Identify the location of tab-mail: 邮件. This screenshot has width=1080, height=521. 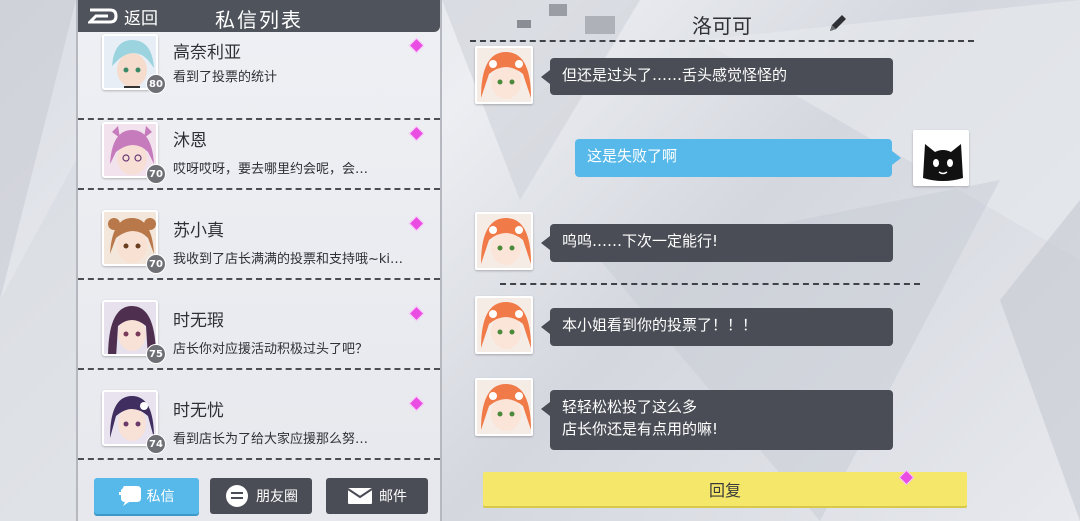
(377, 496).